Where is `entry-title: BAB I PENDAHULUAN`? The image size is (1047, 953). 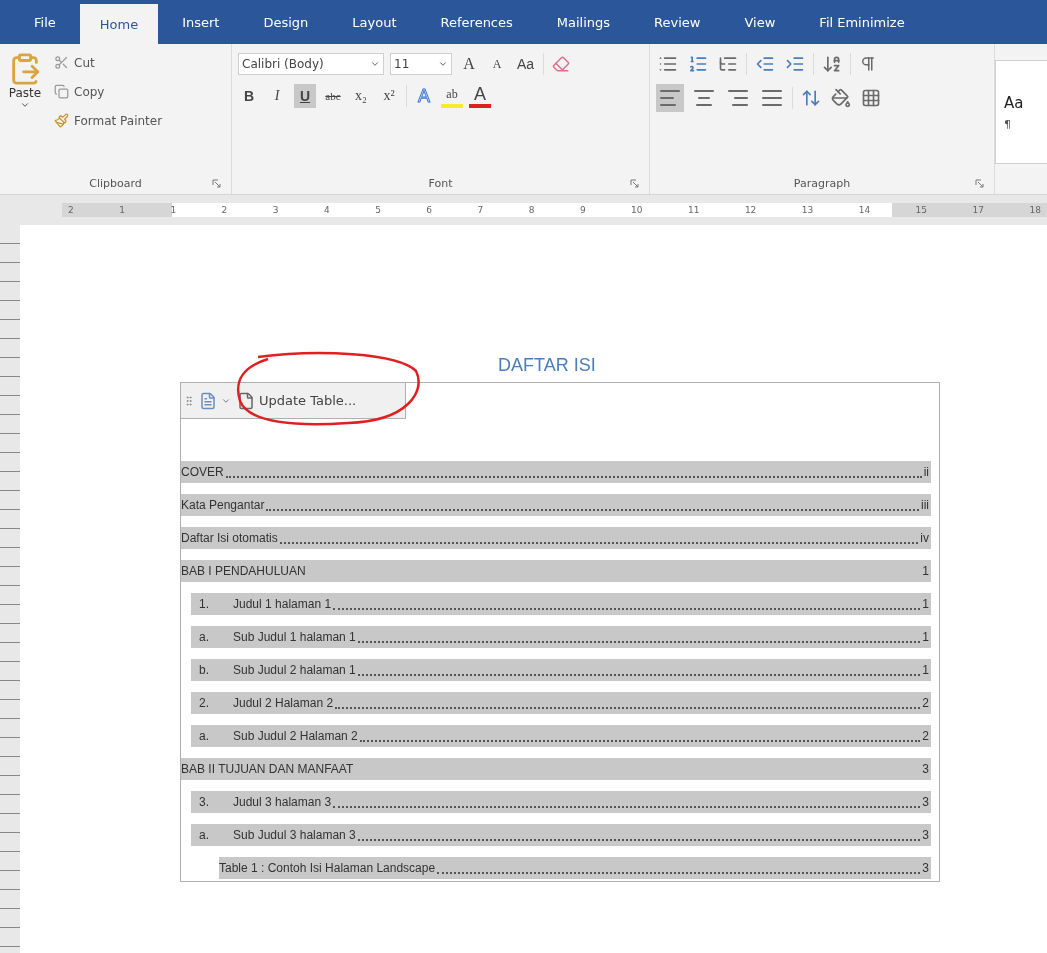 entry-title: BAB I PENDAHULUAN is located at coordinates (243, 571).